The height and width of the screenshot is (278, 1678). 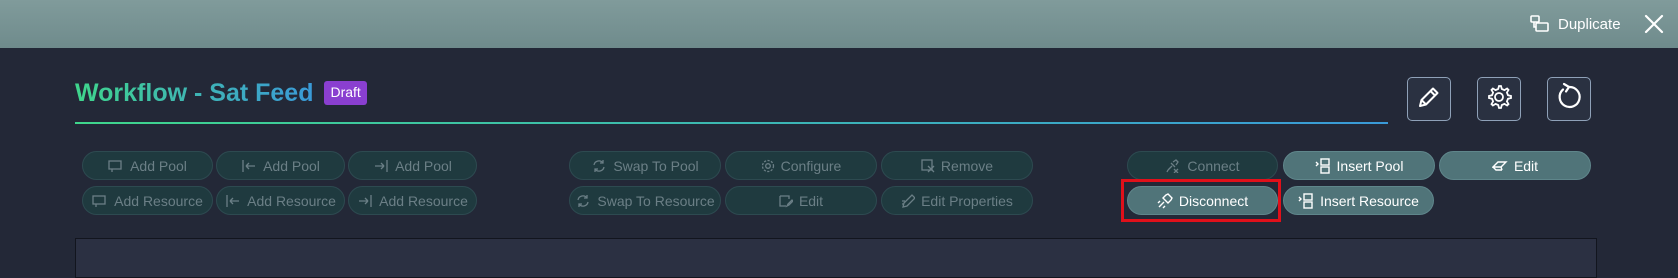 What do you see at coordinates (1165, 200) in the screenshot?
I see `disconnect-icon` at bounding box center [1165, 200].